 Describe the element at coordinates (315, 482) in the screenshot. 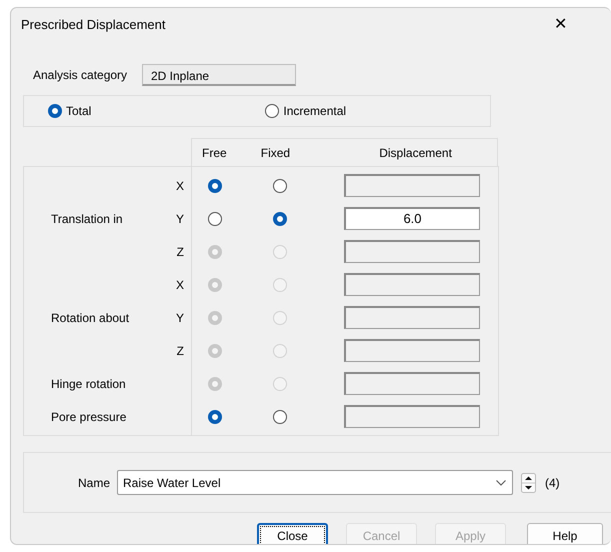

I see `name-combo: Raise Water Level` at that location.